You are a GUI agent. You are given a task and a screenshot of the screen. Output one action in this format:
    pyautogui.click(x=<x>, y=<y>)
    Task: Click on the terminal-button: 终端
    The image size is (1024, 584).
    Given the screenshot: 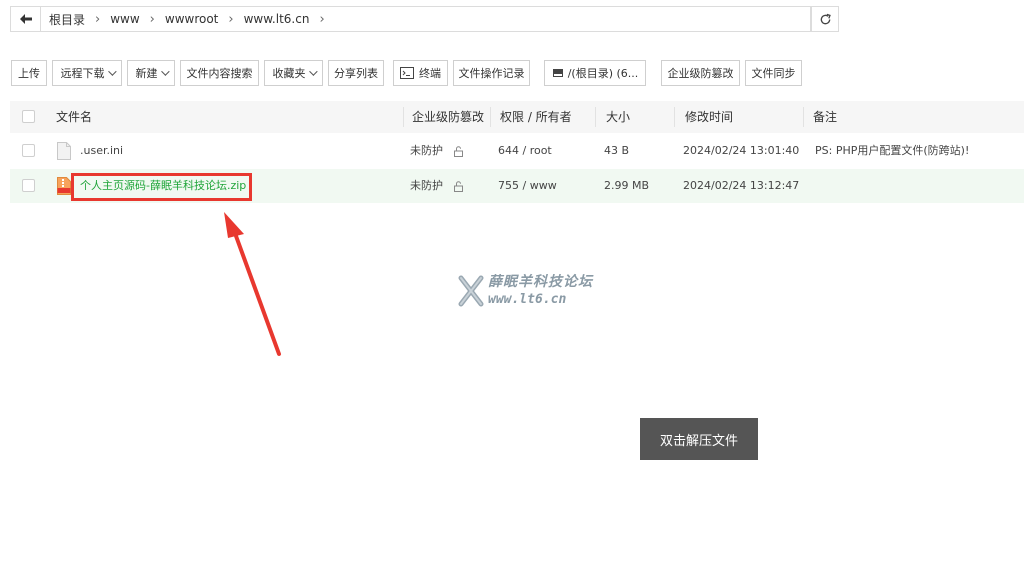 What is the action you would take?
    pyautogui.click(x=420, y=73)
    